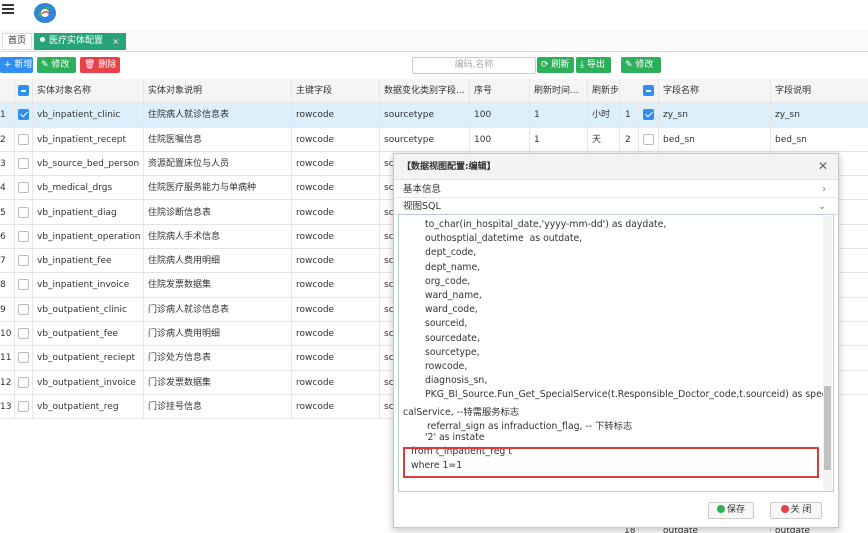 Image resolution: width=868 pixels, height=533 pixels. Describe the element at coordinates (474, 65) in the screenshot. I see `search-input: 编码,名称` at that location.